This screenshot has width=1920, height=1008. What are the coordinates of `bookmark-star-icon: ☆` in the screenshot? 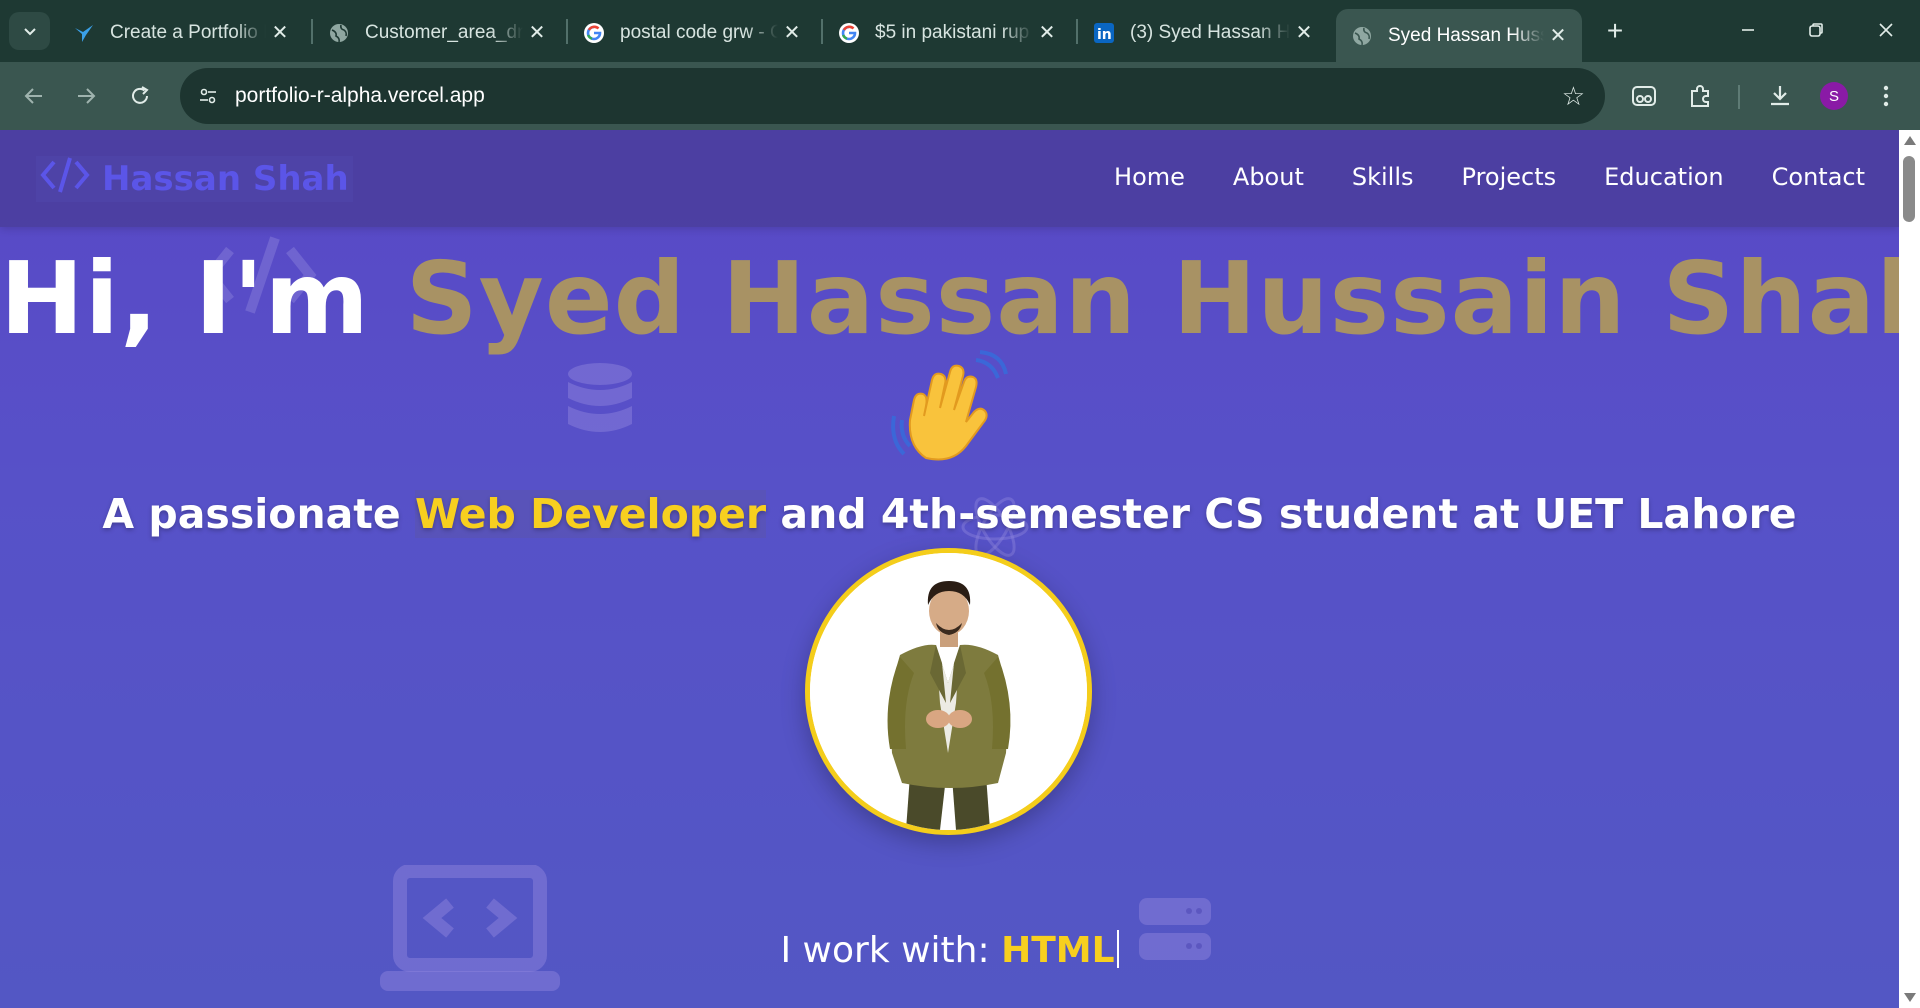 It's located at (1573, 96).